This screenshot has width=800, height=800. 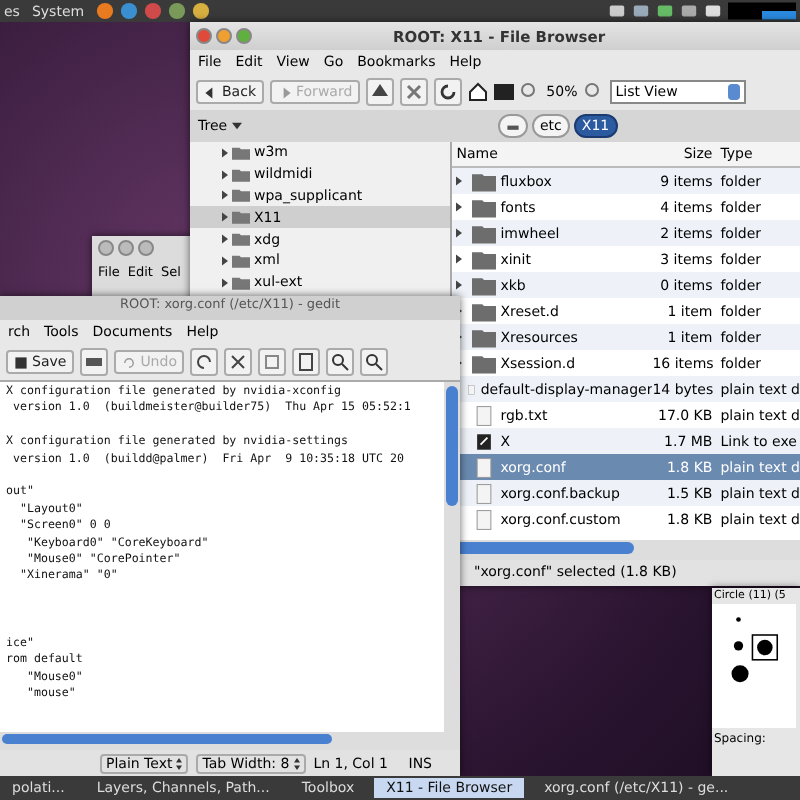 I want to click on undo-icon, so click(x=129, y=362).